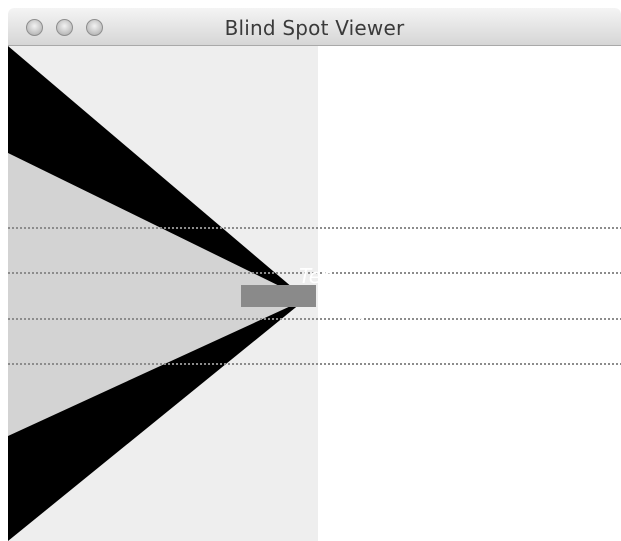 Image resolution: width=621 pixels, height=541 pixels. I want to click on overlay-text-lower: tex, so click(353, 317).